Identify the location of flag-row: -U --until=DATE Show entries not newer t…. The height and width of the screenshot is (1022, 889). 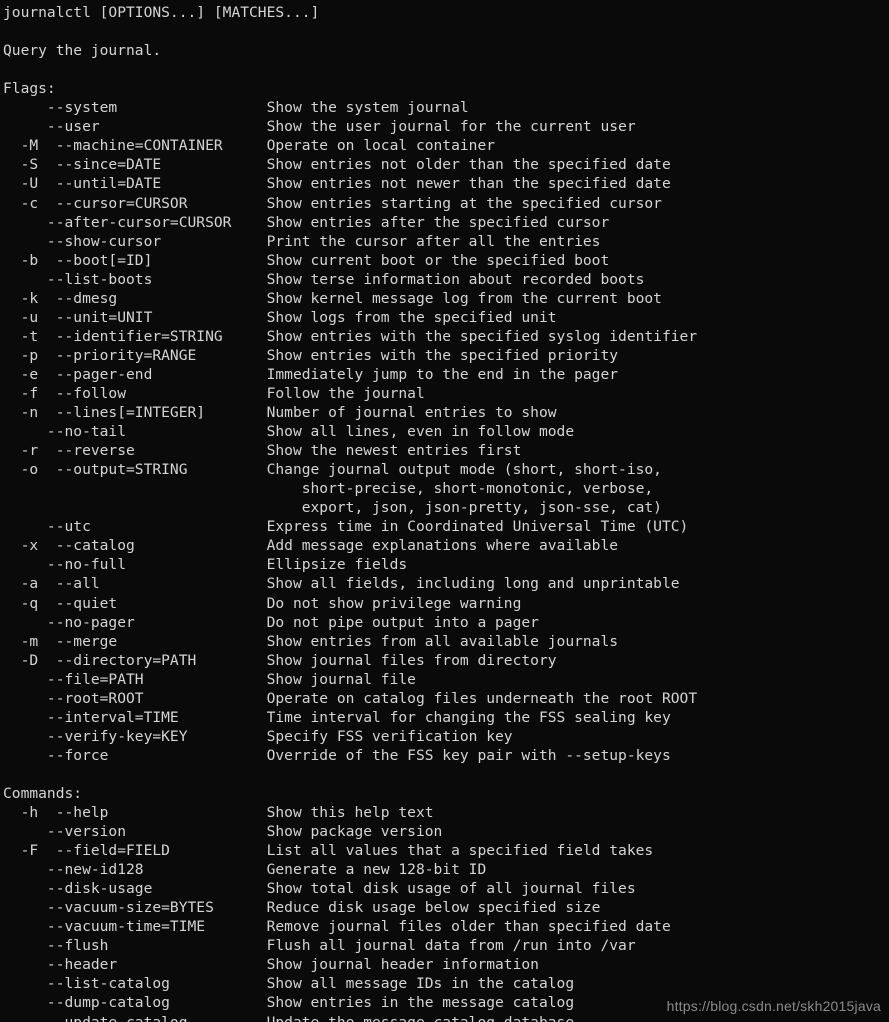
(337, 184).